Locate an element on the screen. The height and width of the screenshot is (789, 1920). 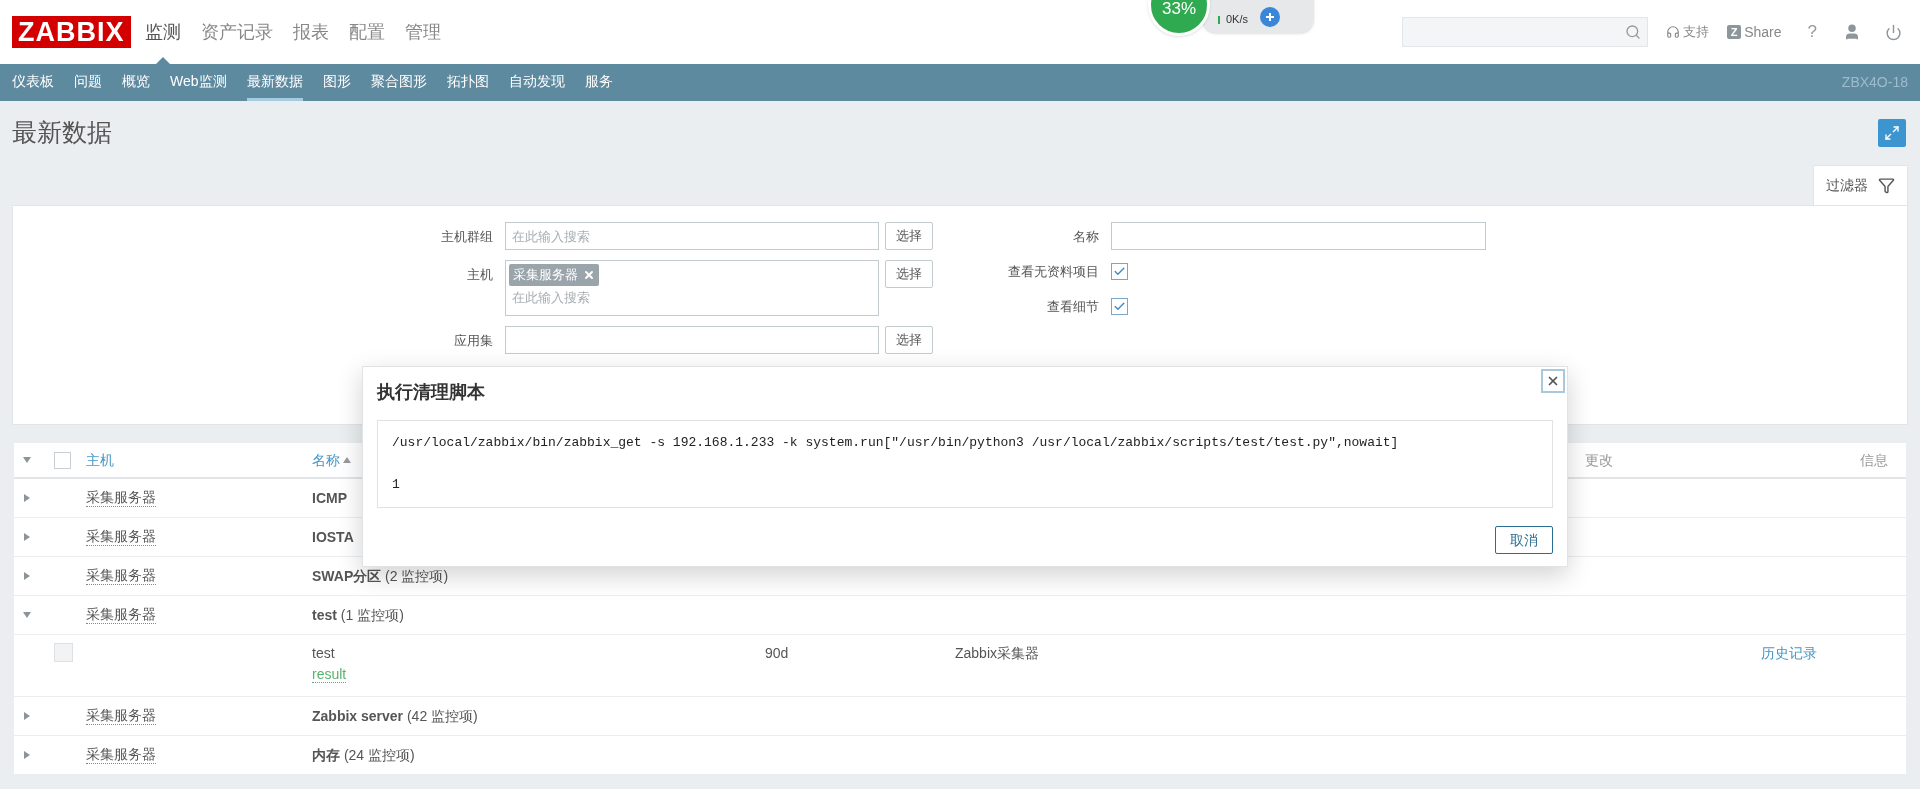
application-name: 内存 (24 监控项) is located at coordinates (363, 755).